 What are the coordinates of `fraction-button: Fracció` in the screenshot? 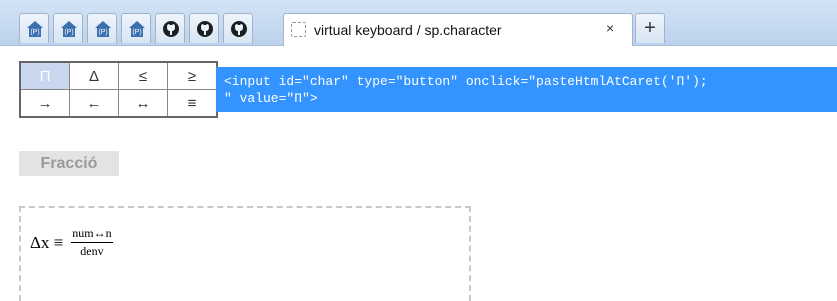 It's located at (69, 163).